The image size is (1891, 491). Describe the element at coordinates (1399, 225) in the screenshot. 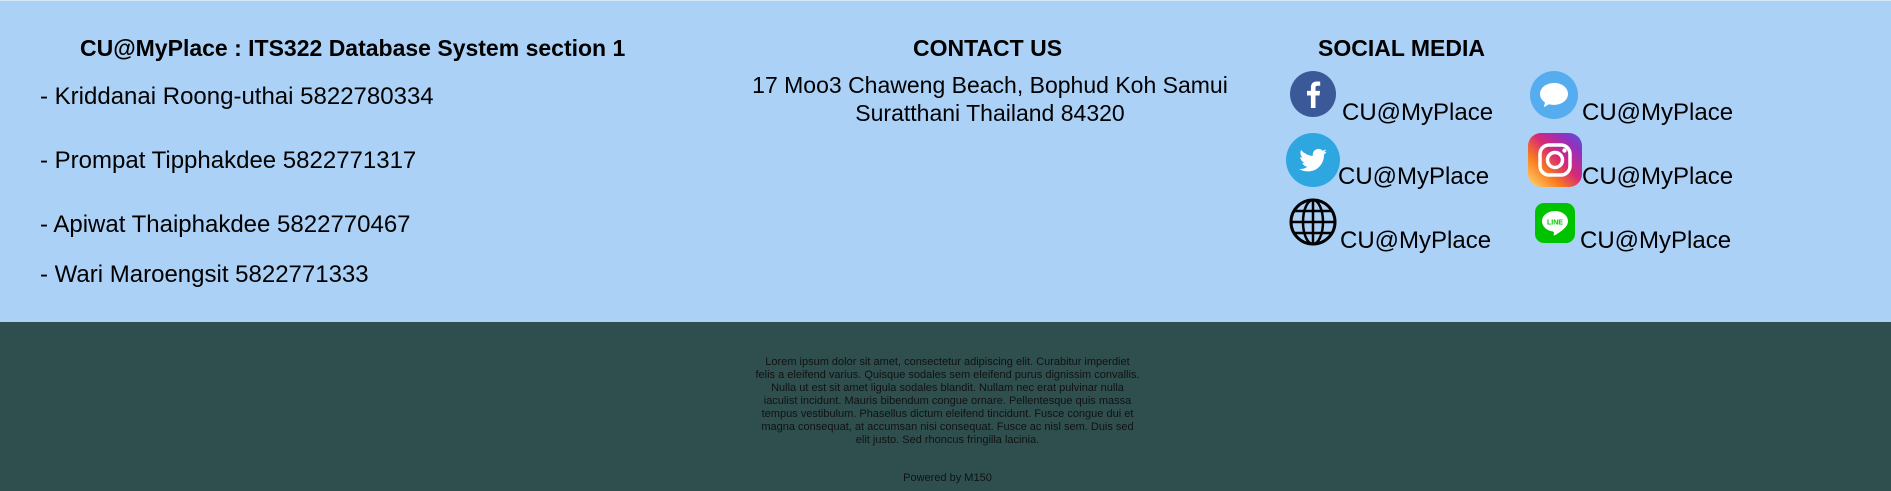

I see `social-link-website: CU@MyPlace` at that location.